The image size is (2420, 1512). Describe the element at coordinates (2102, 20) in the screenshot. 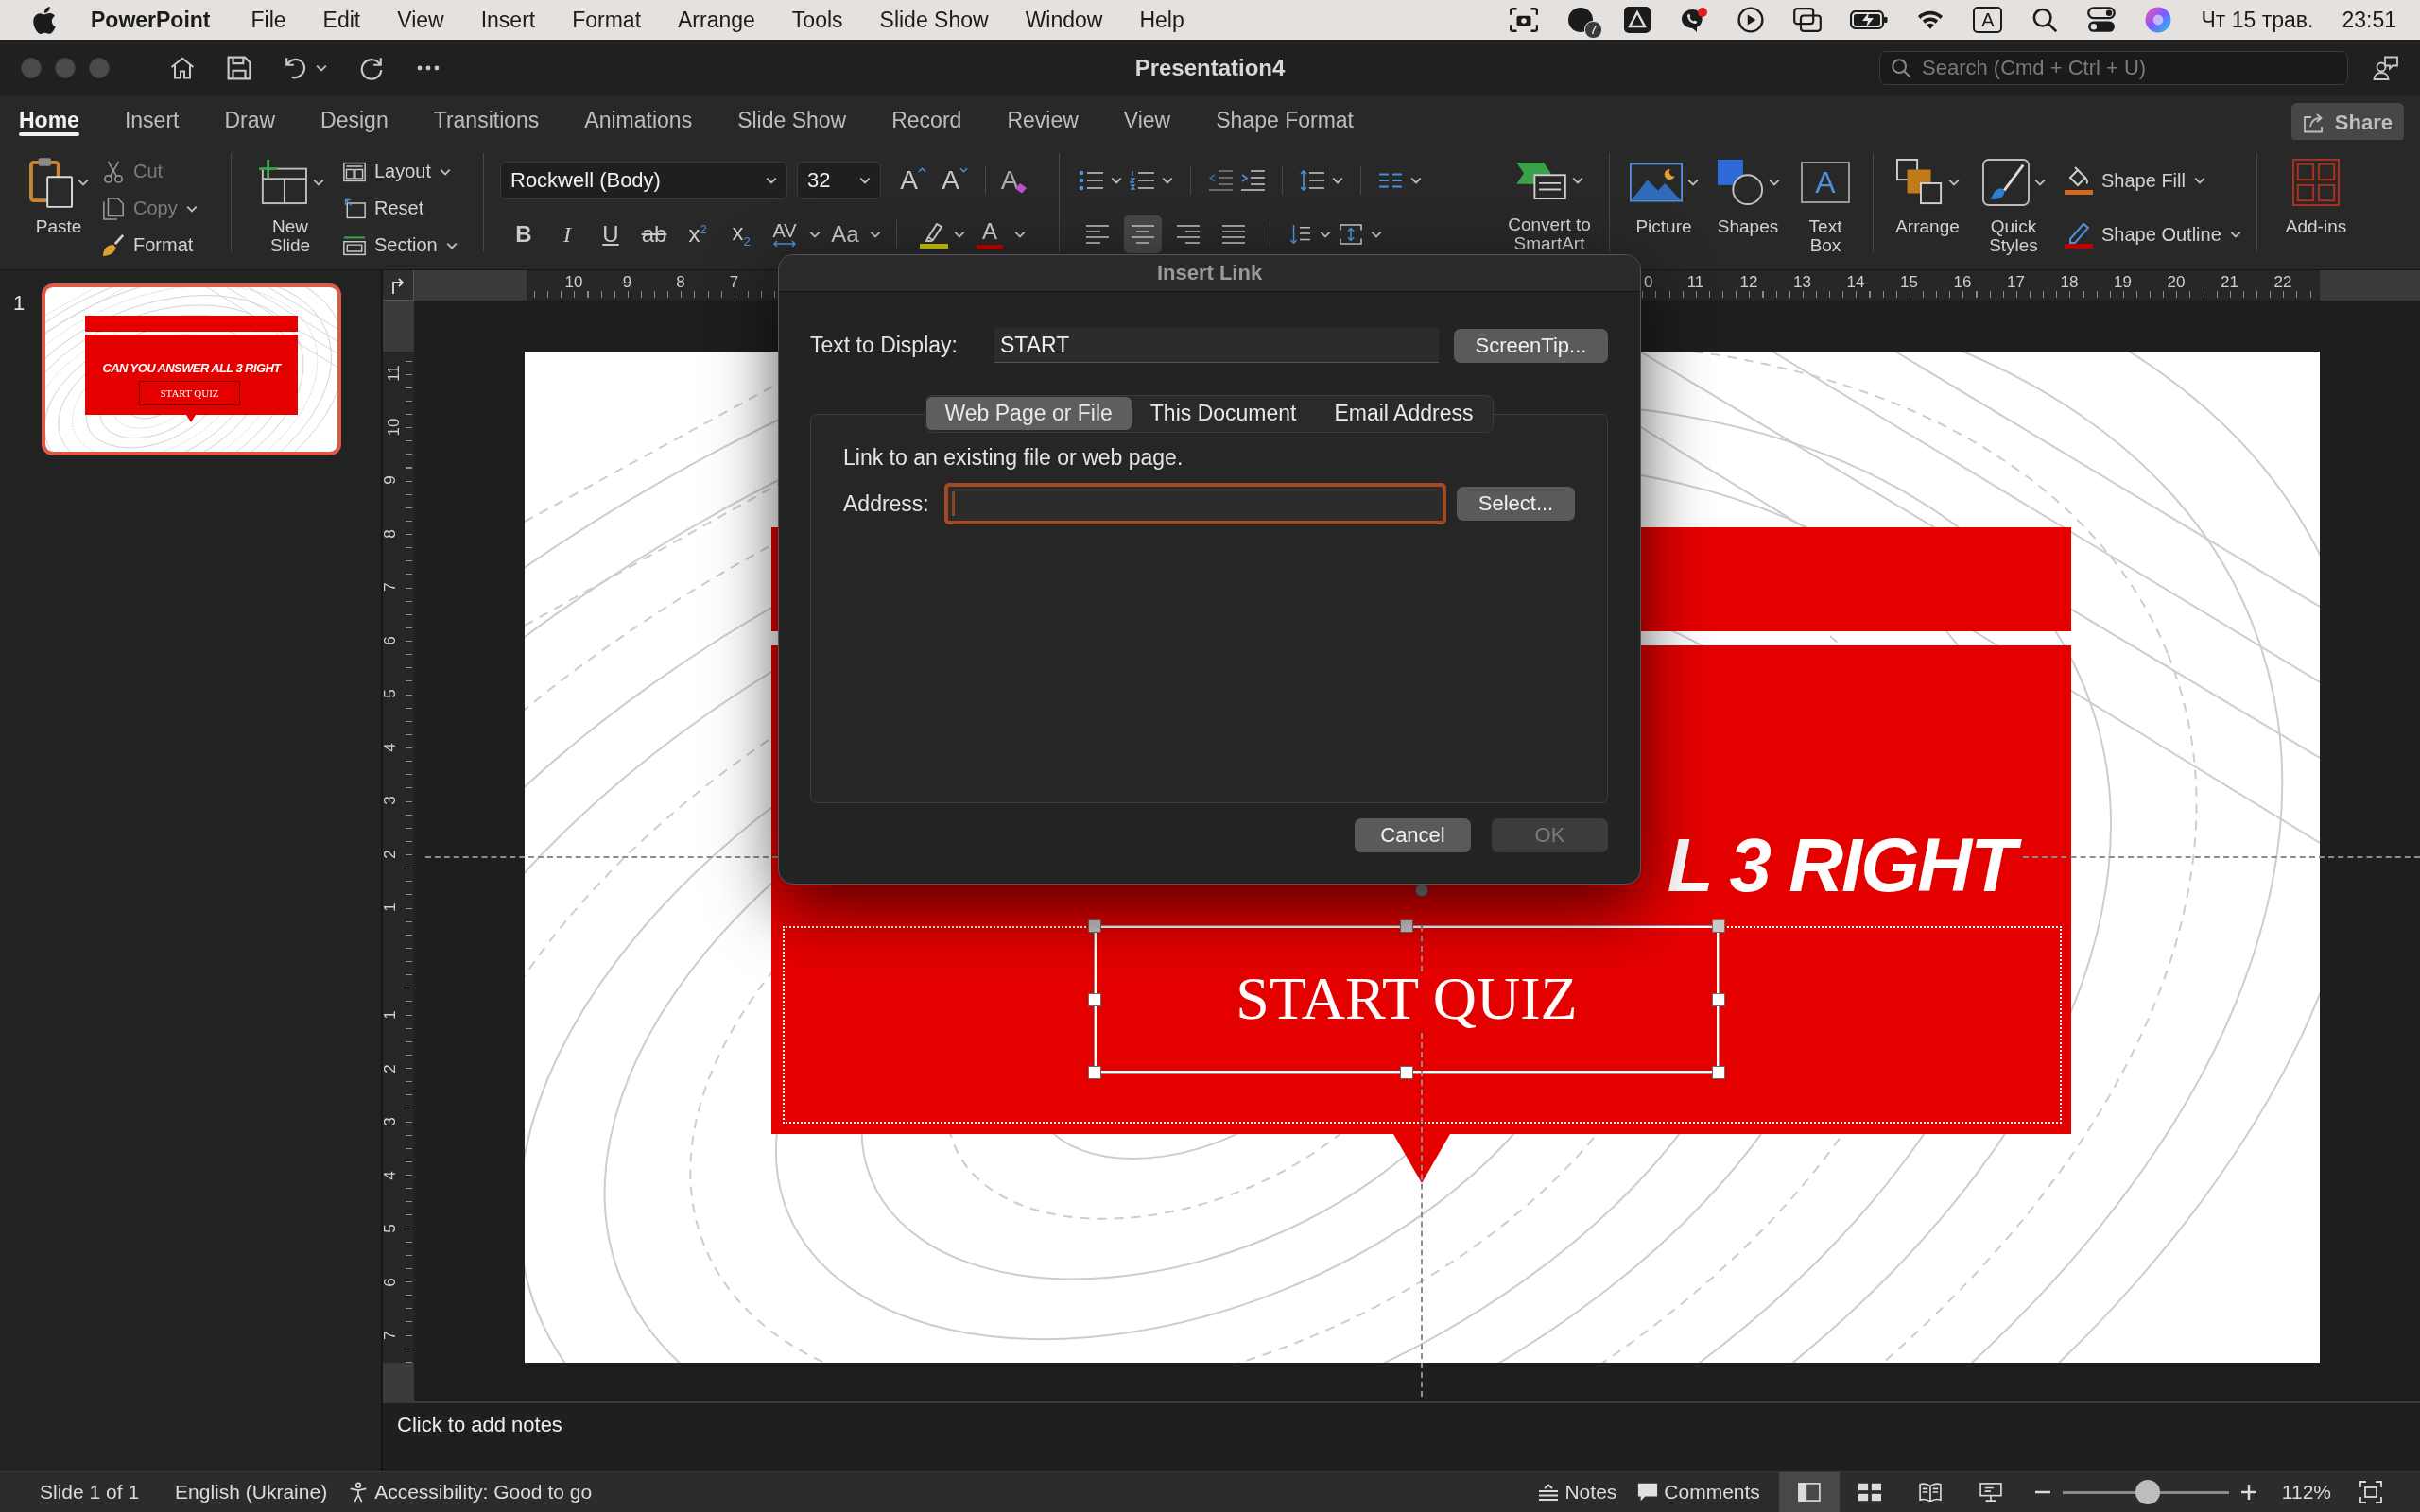

I see `control-center-icon` at that location.